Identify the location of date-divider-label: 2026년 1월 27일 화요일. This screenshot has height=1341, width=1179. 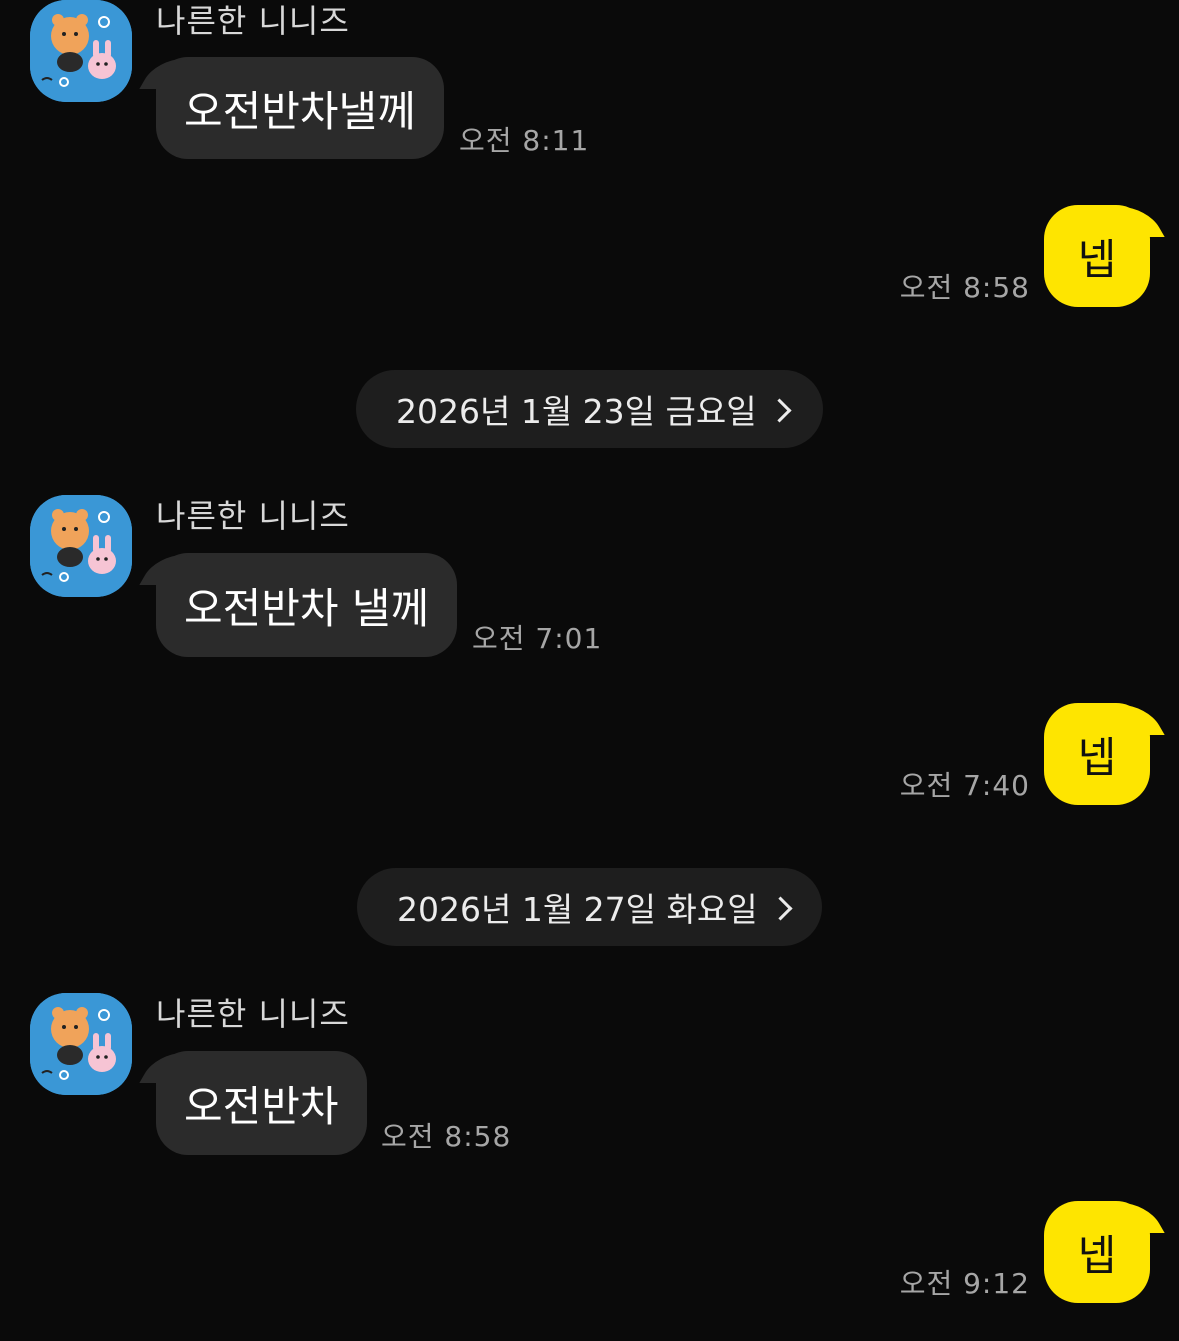
(577, 909).